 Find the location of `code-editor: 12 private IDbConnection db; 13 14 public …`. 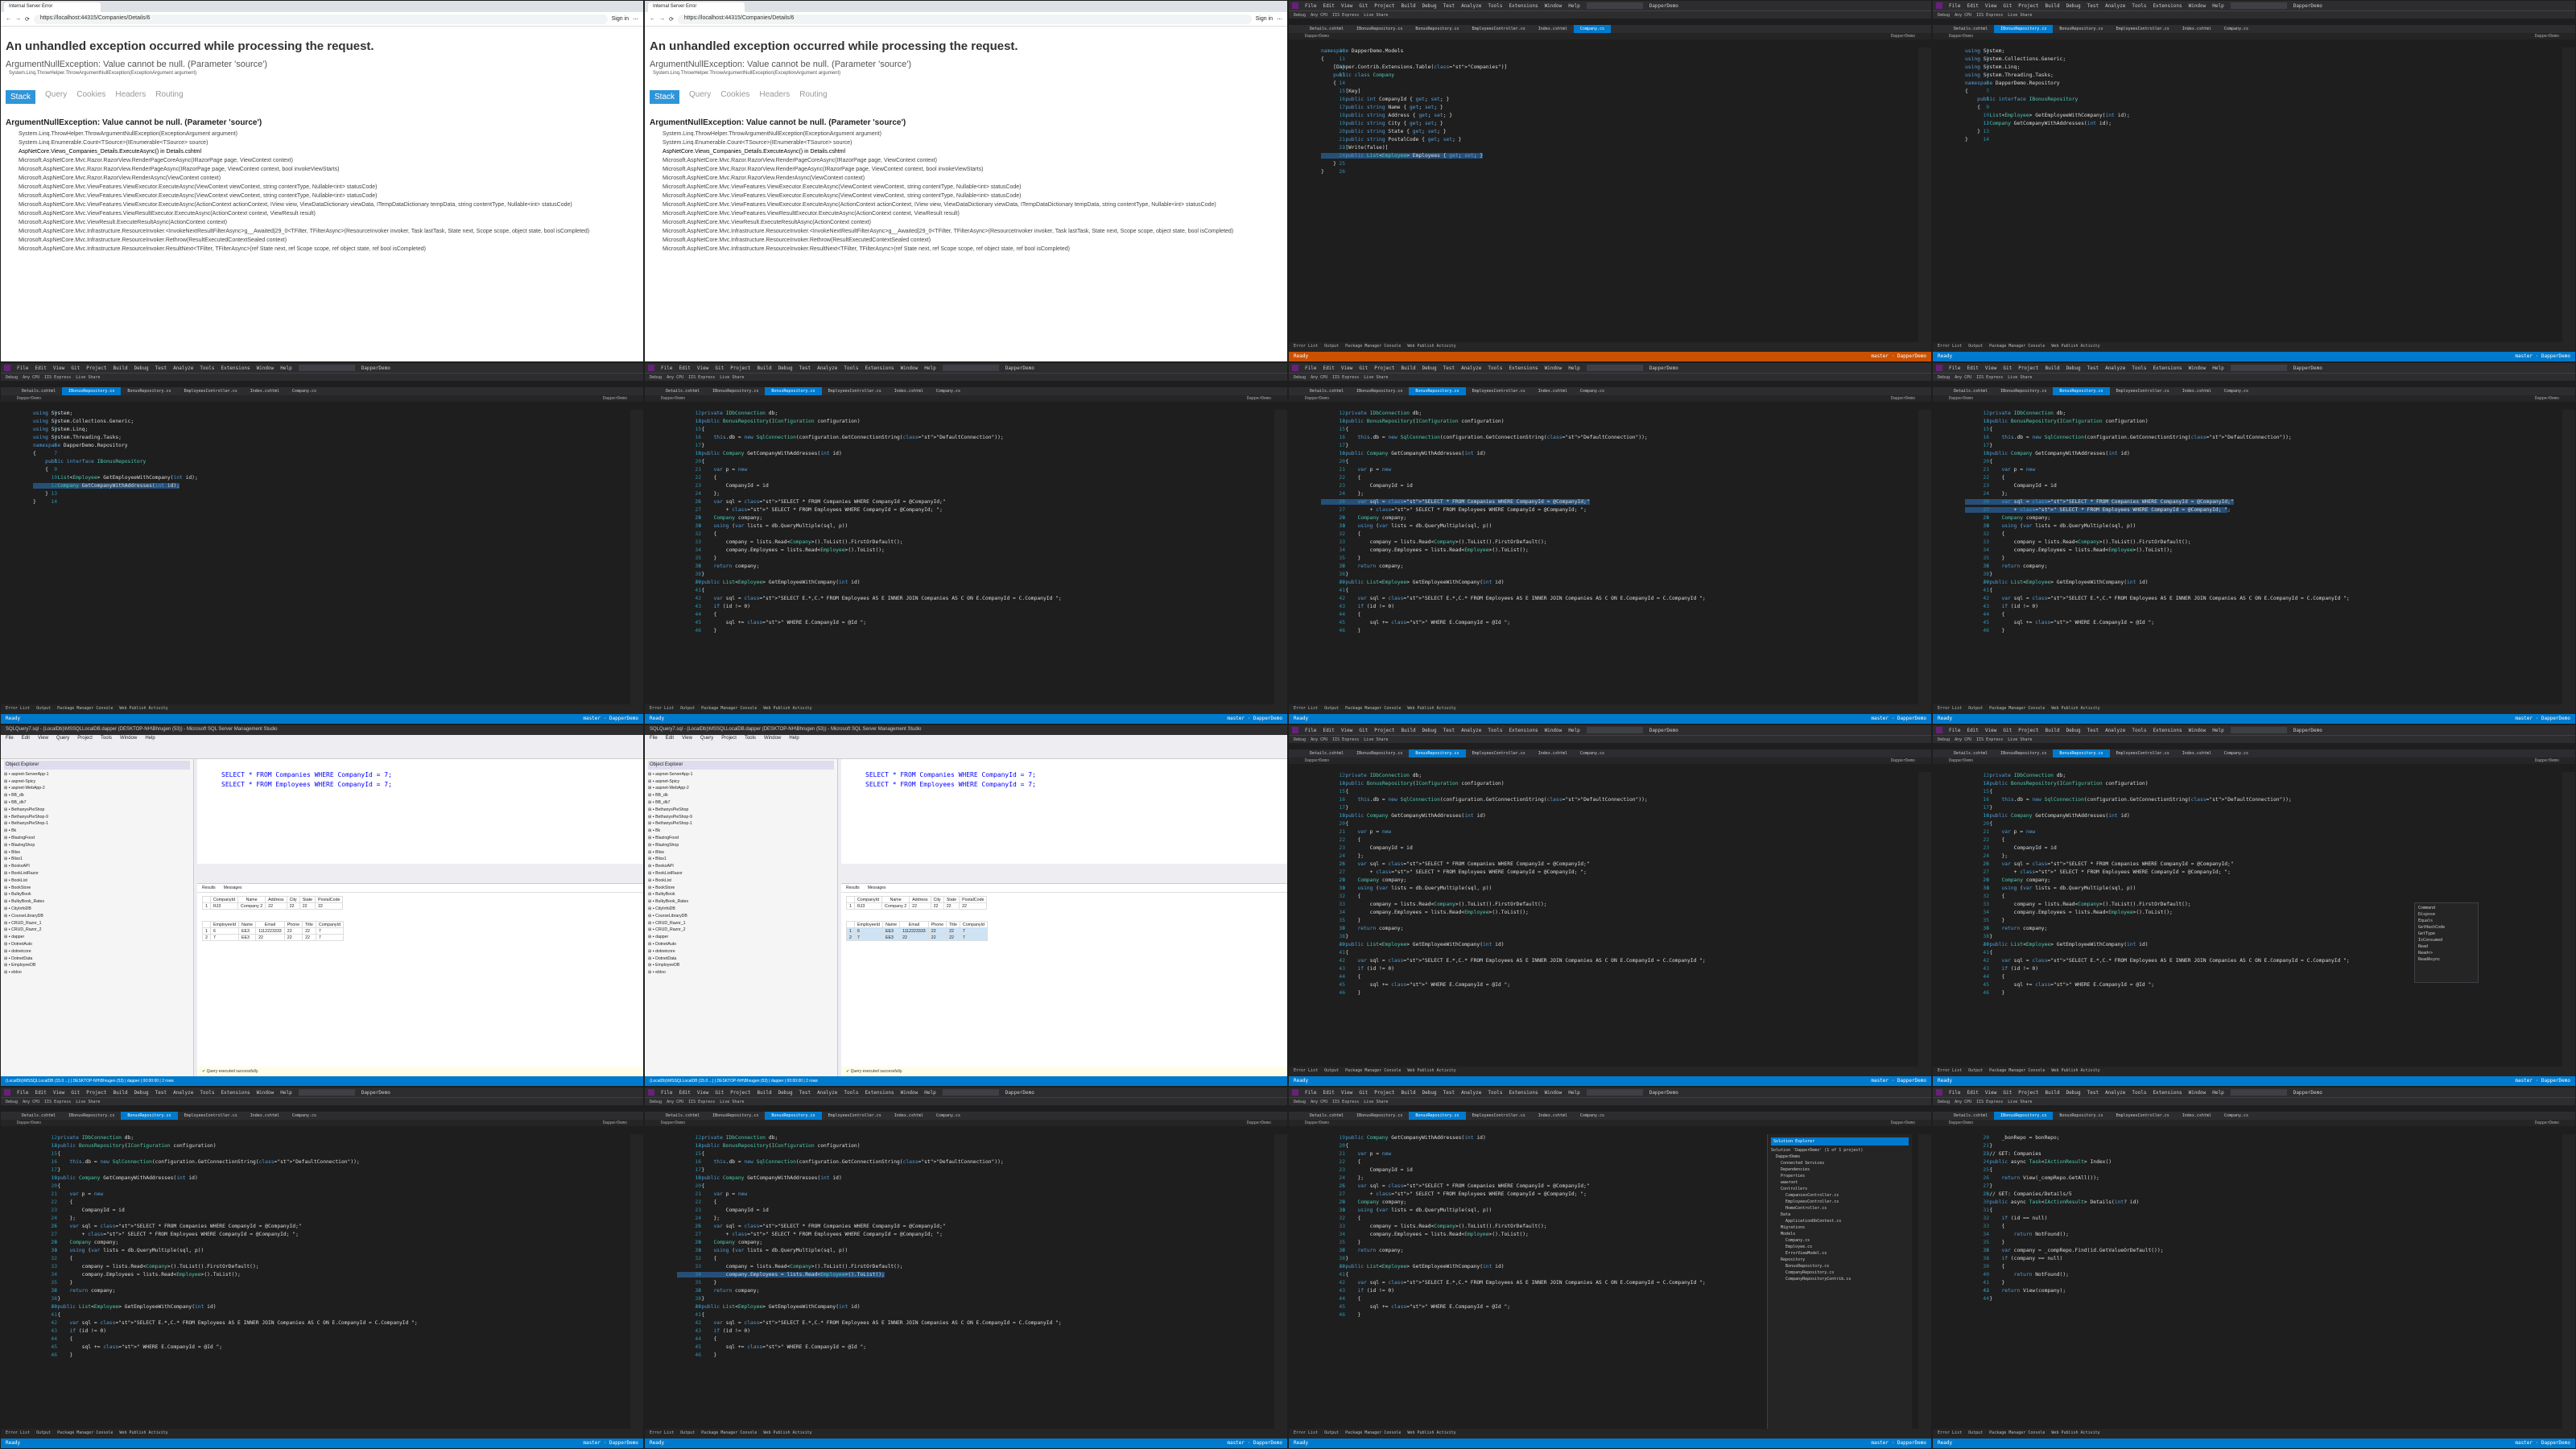

code-editor: 12 private IDbConnection db; 13 14 public … is located at coordinates (315, 1281).